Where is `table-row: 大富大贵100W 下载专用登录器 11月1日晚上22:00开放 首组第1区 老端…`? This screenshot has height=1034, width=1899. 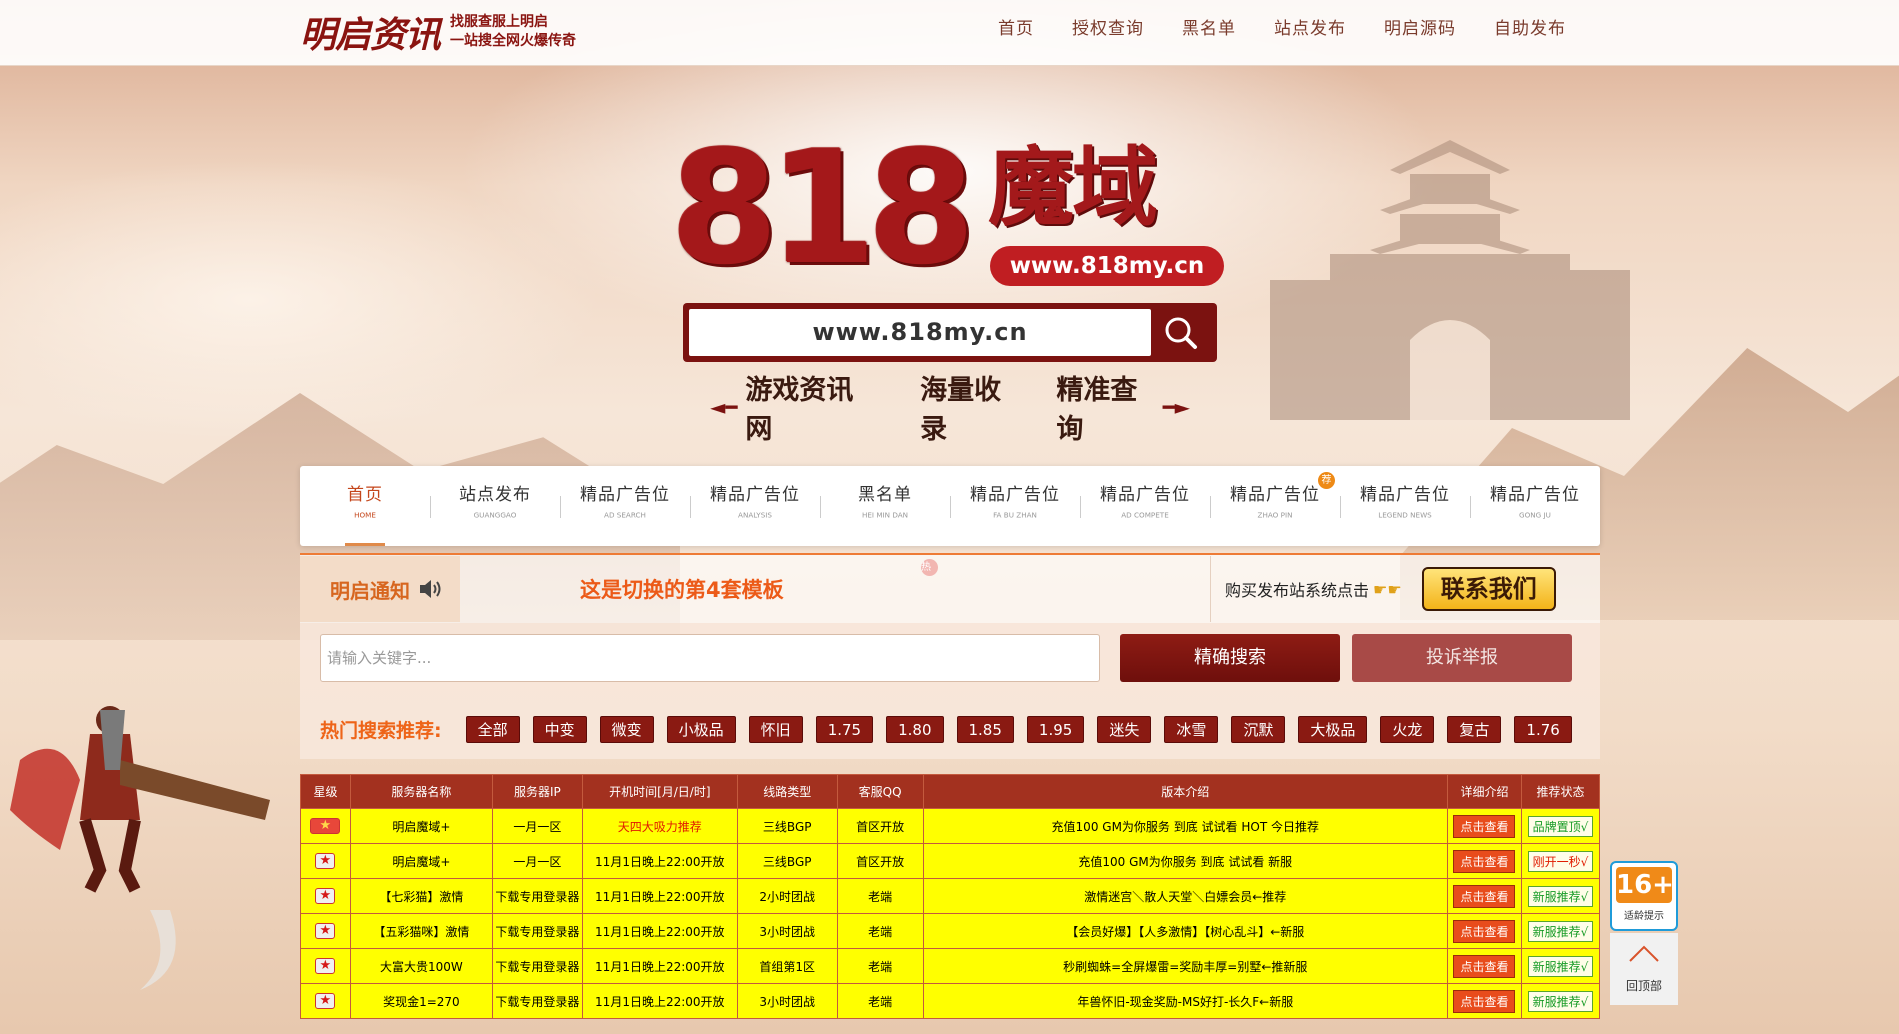 table-row: 大富大贵100W 下载专用登录器 11月1日晚上22:00开放 首组第1区 老端… is located at coordinates (950, 966).